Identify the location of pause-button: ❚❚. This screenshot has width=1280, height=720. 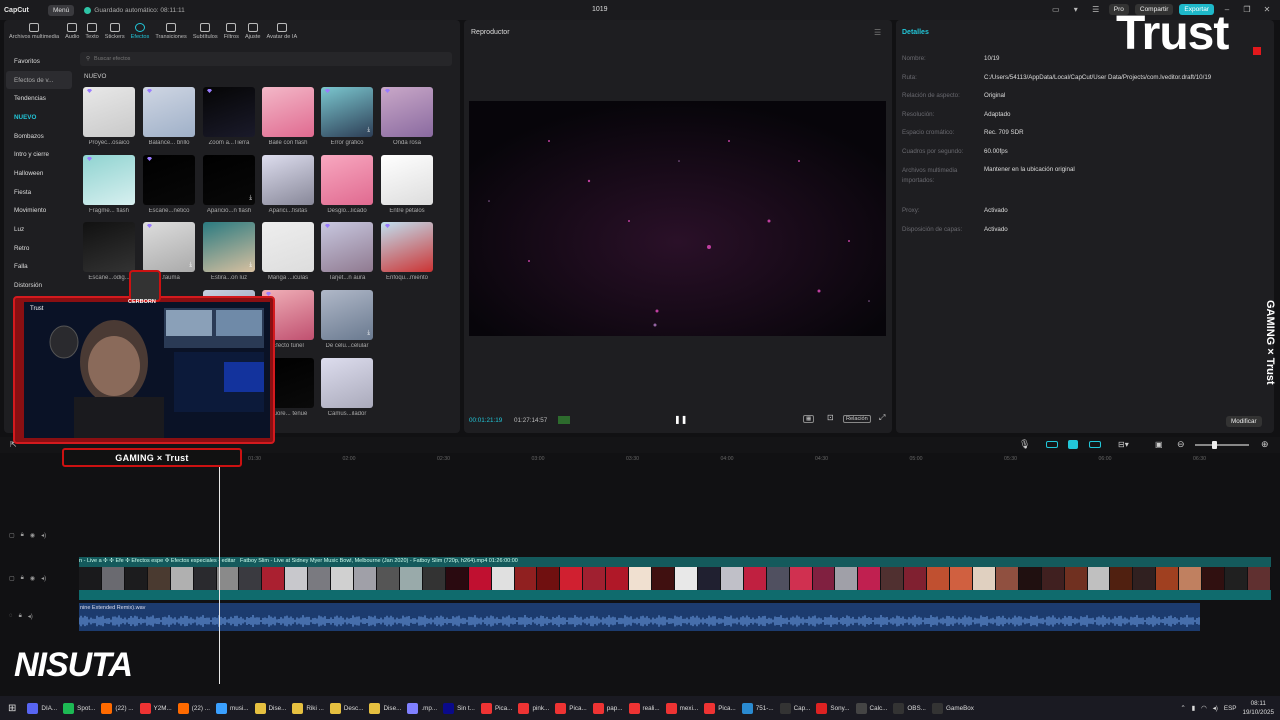
(680, 419).